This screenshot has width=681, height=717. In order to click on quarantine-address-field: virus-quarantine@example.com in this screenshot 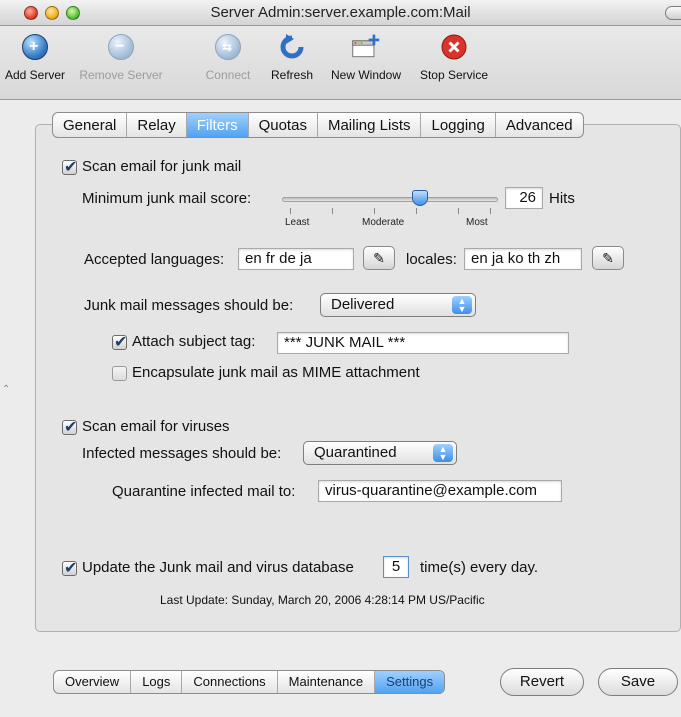, I will do `click(440, 491)`.